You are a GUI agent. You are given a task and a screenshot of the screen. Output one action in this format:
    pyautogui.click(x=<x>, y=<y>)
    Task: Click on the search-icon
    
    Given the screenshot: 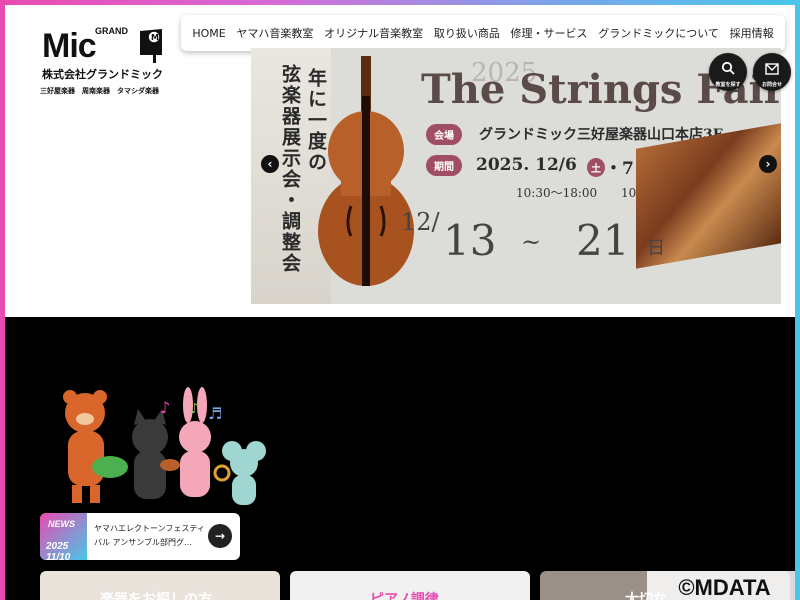 What is the action you would take?
    pyautogui.click(x=728, y=68)
    